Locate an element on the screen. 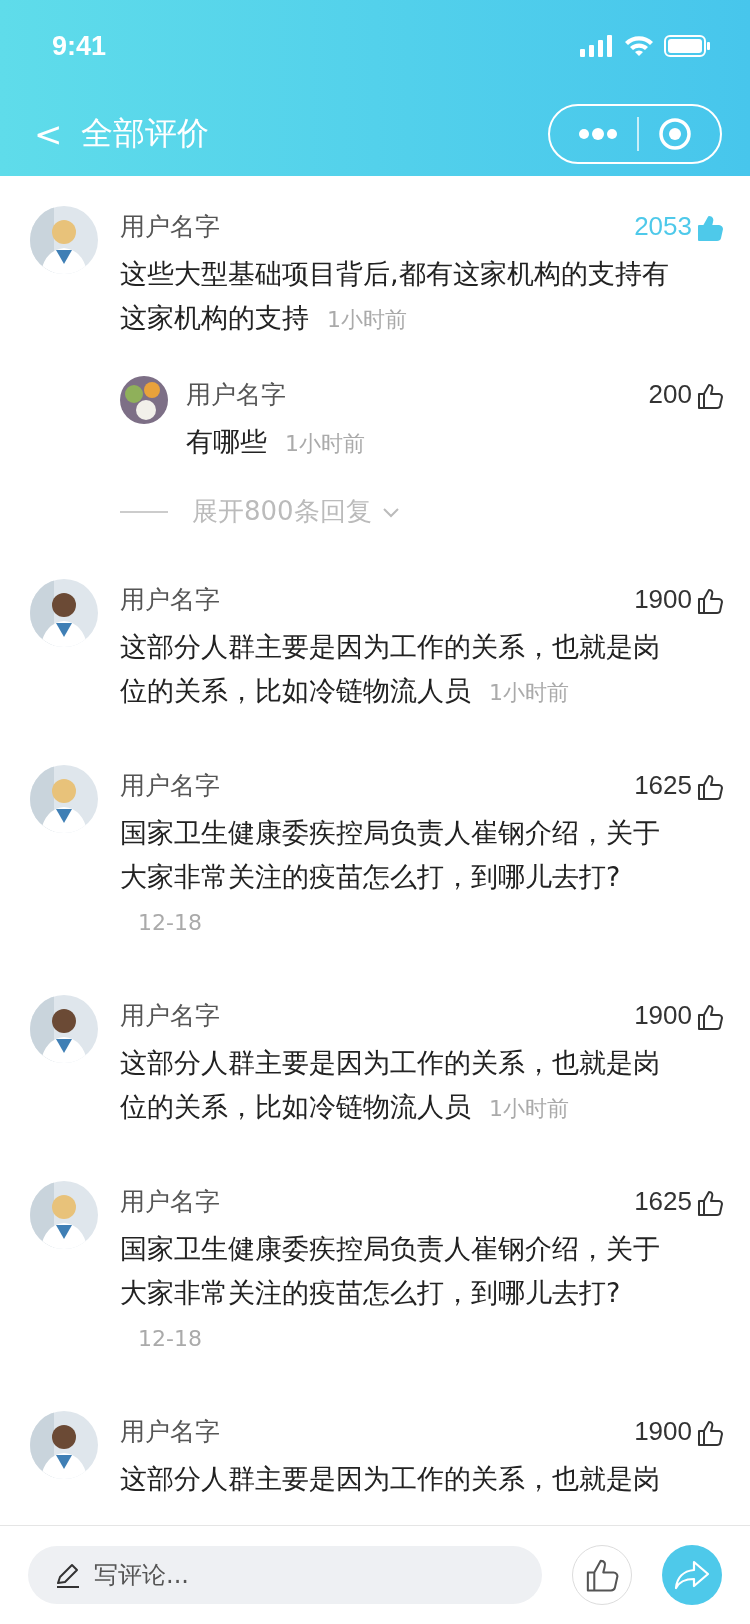 The width and height of the screenshot is (750, 1624). reply-text: 有哪些 1小时前 is located at coordinates (276, 442).